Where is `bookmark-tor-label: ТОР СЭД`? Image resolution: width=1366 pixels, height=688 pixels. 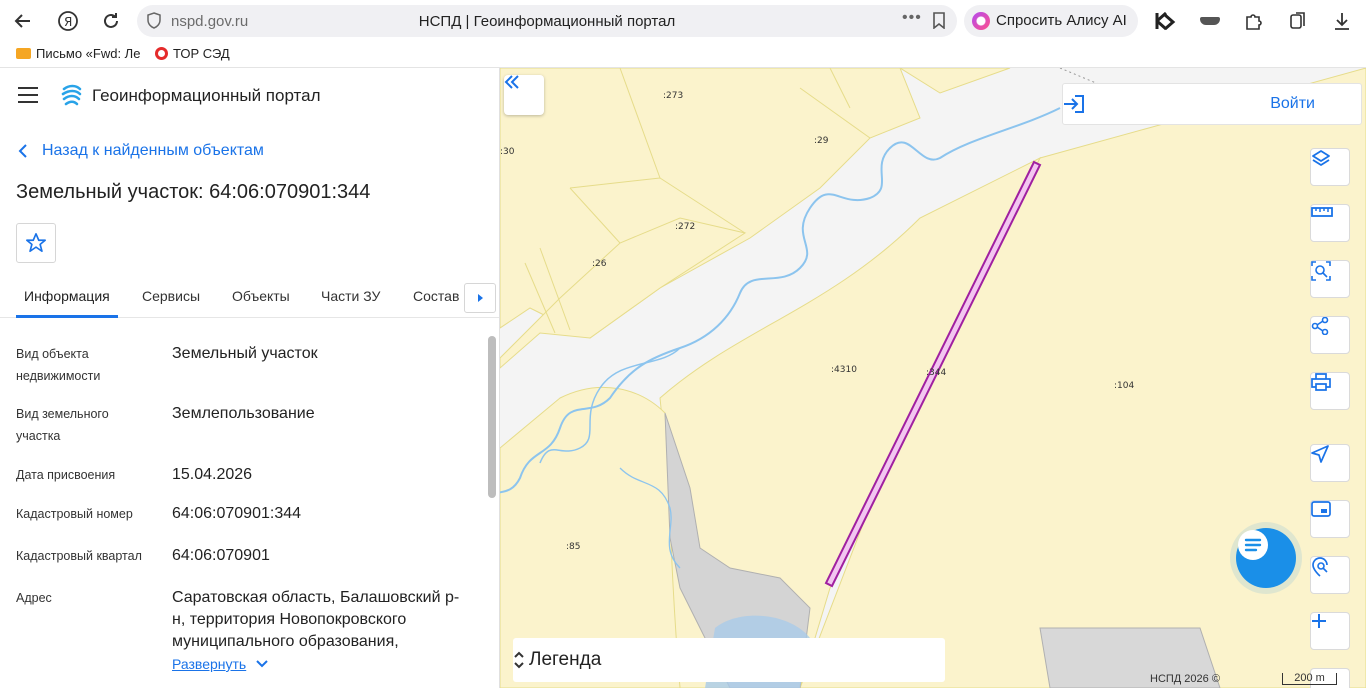
bookmark-tor-label: ТОР СЭД is located at coordinates (201, 53).